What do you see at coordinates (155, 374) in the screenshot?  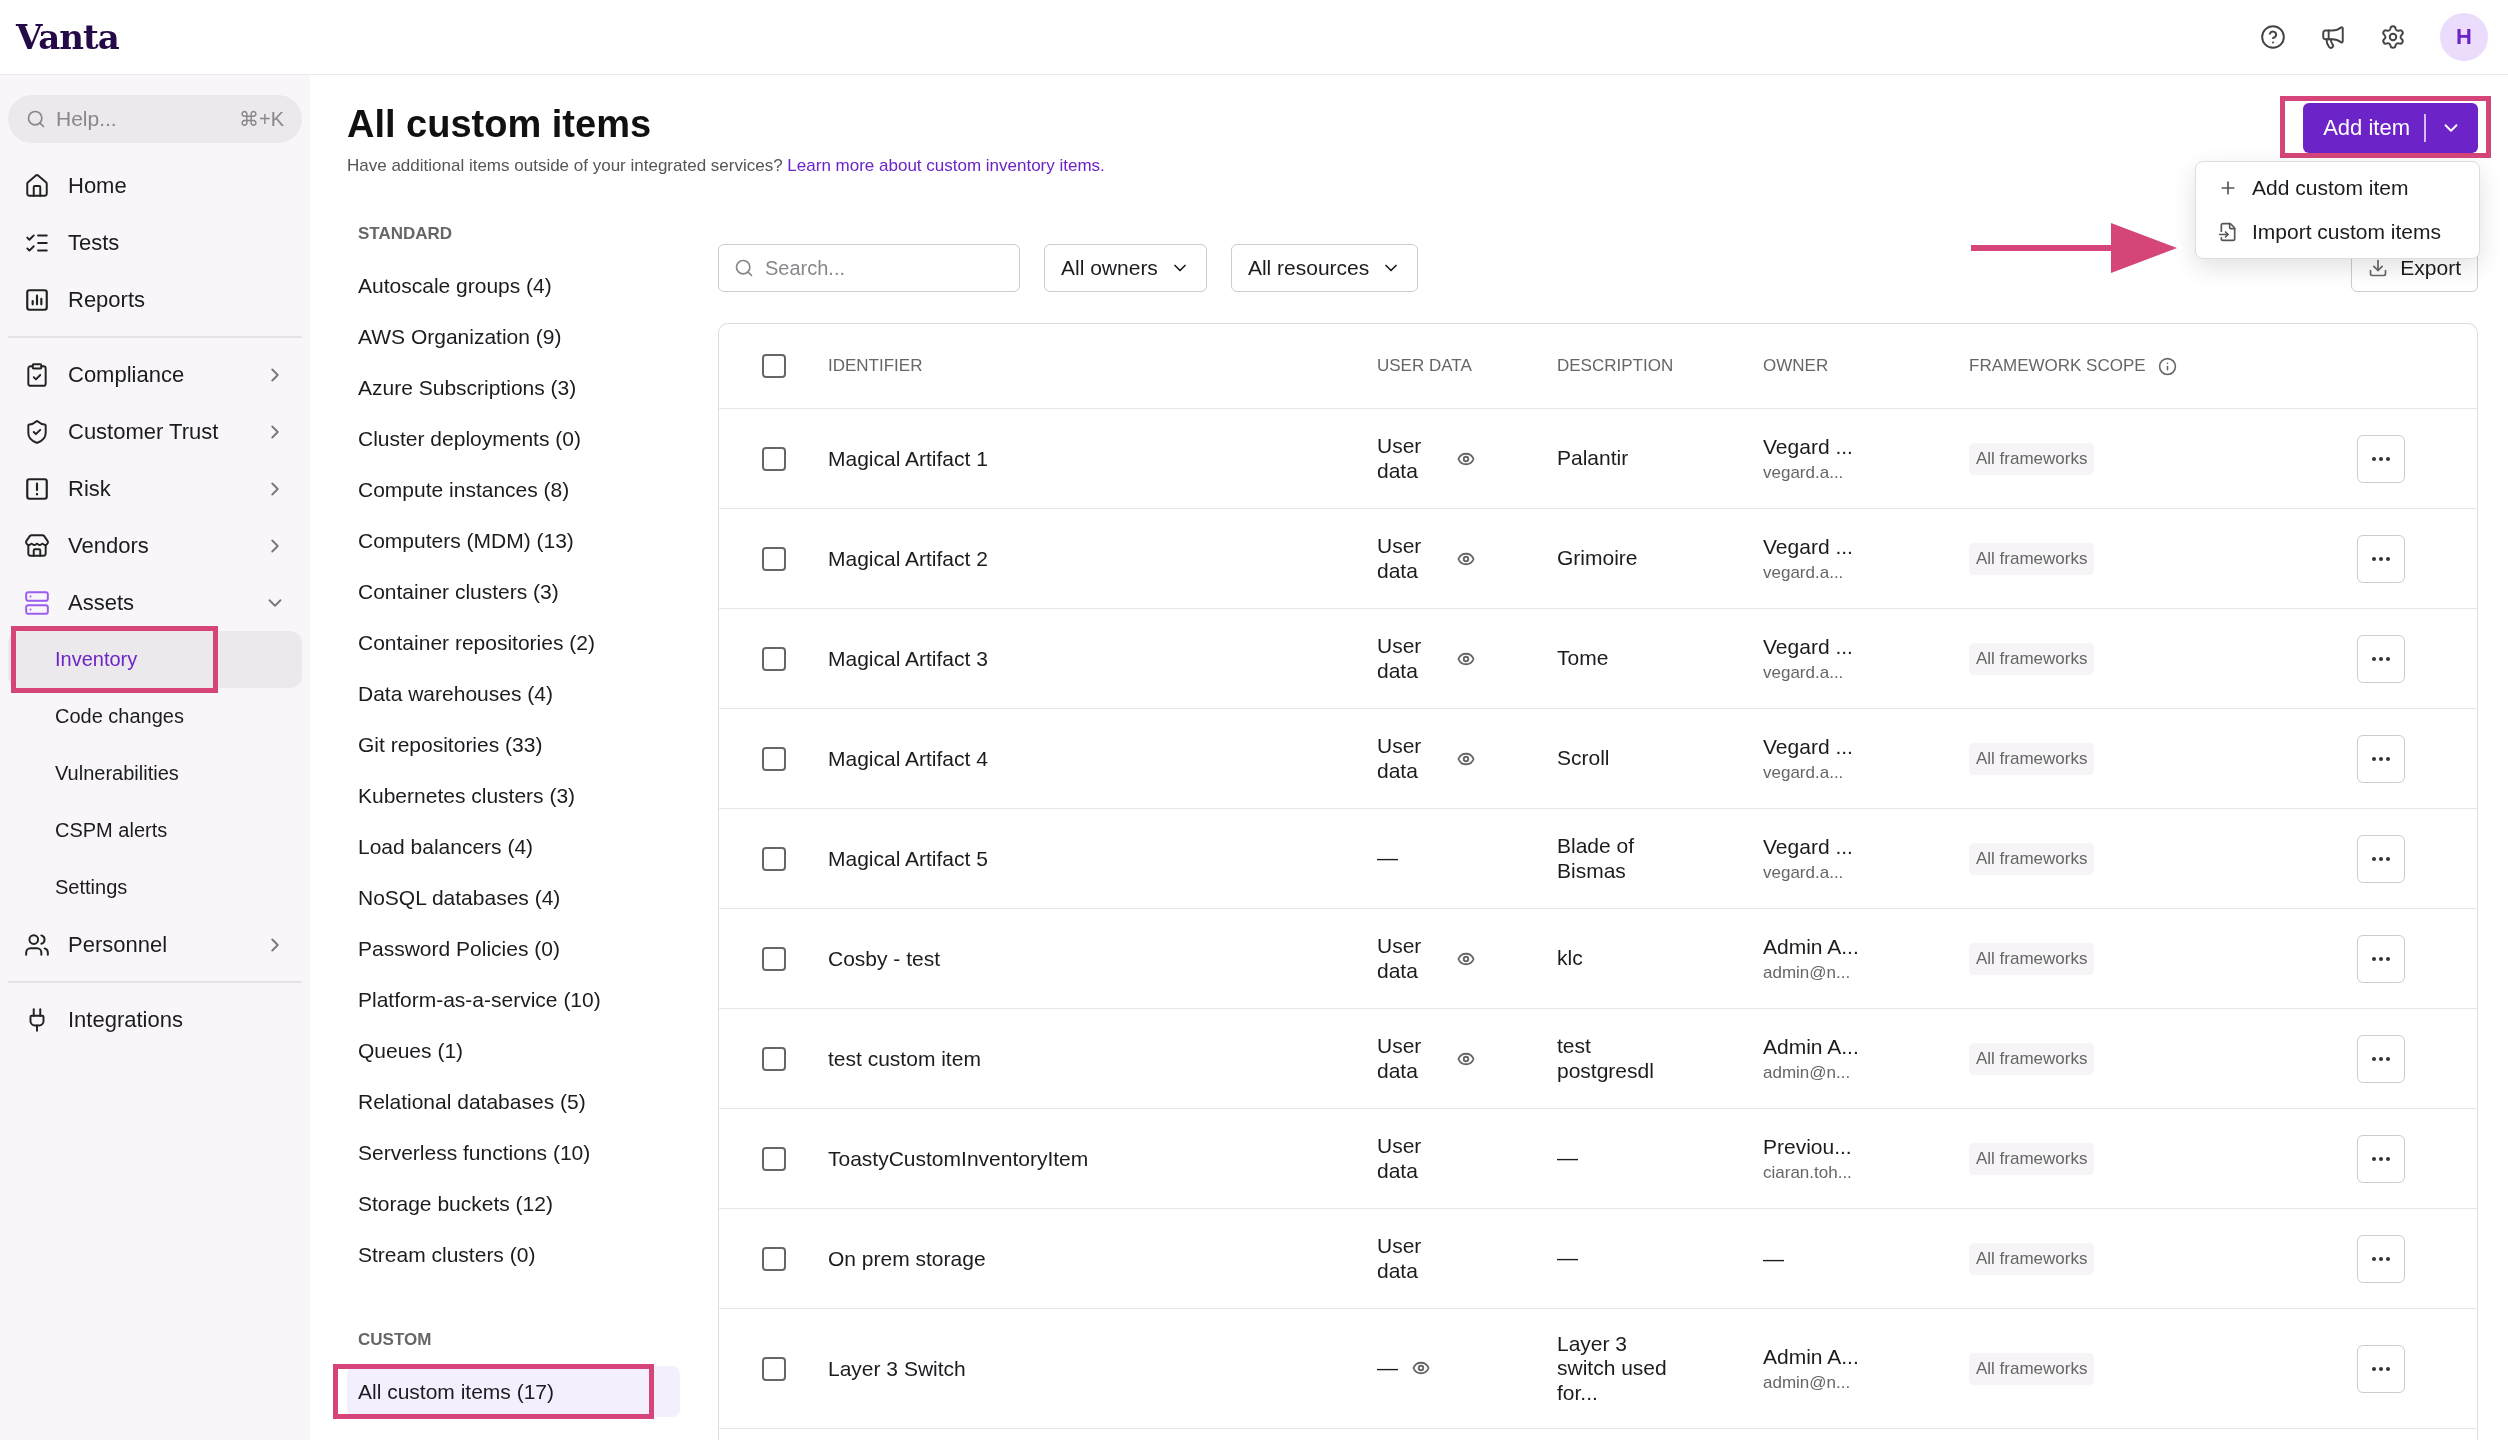 I see `nav-item: Compliance` at bounding box center [155, 374].